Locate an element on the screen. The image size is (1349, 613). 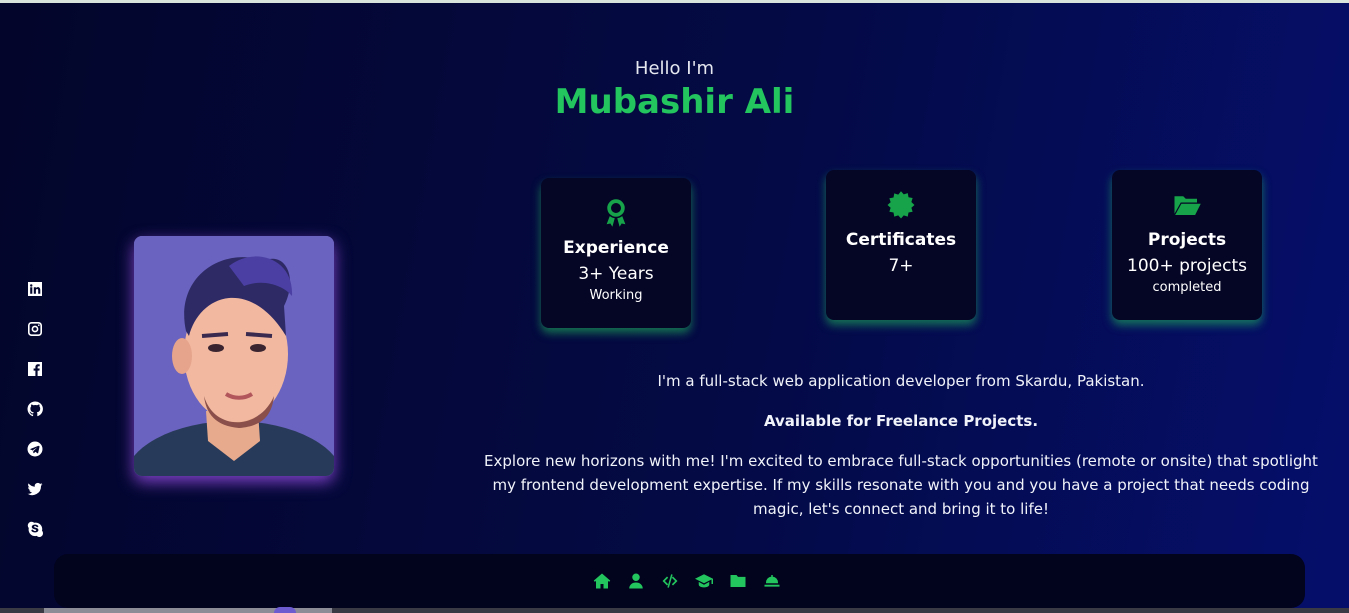
linkedin-link is located at coordinates (35, 289).